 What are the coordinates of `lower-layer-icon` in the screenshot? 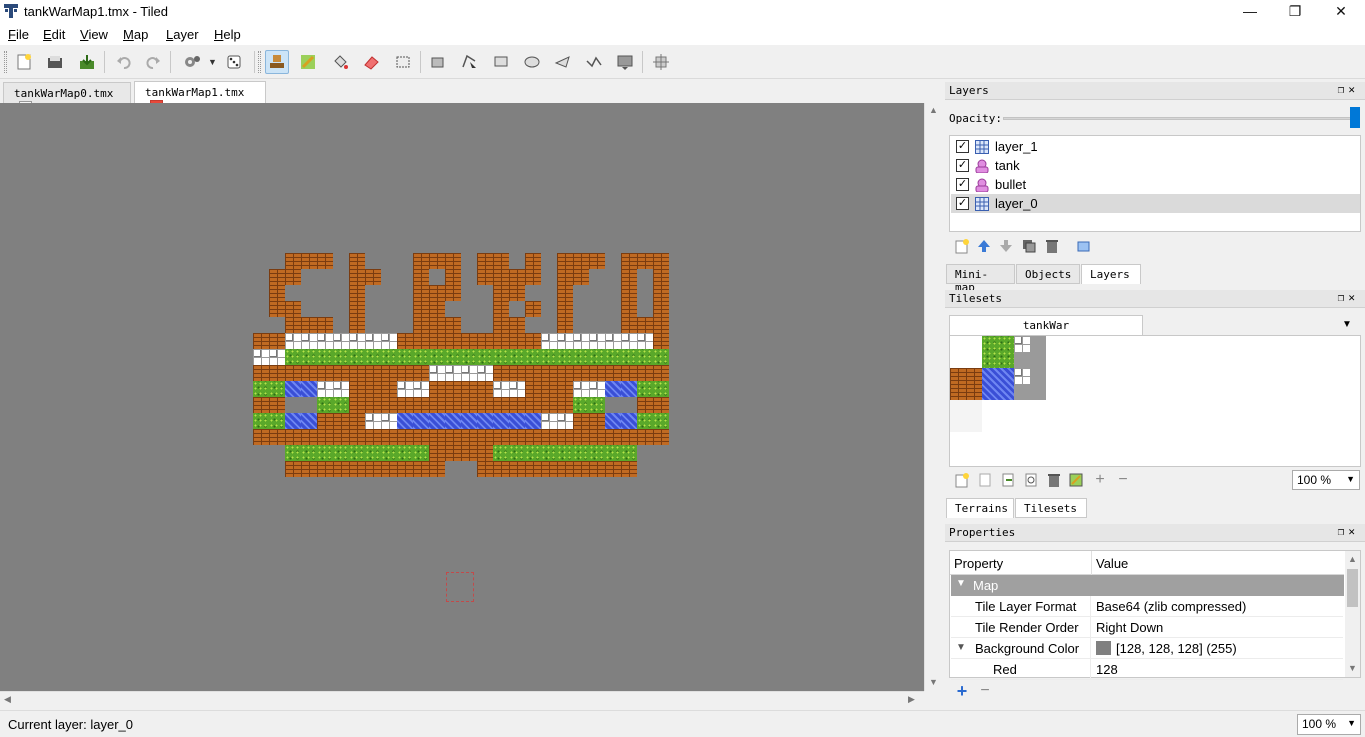 It's located at (1006, 246).